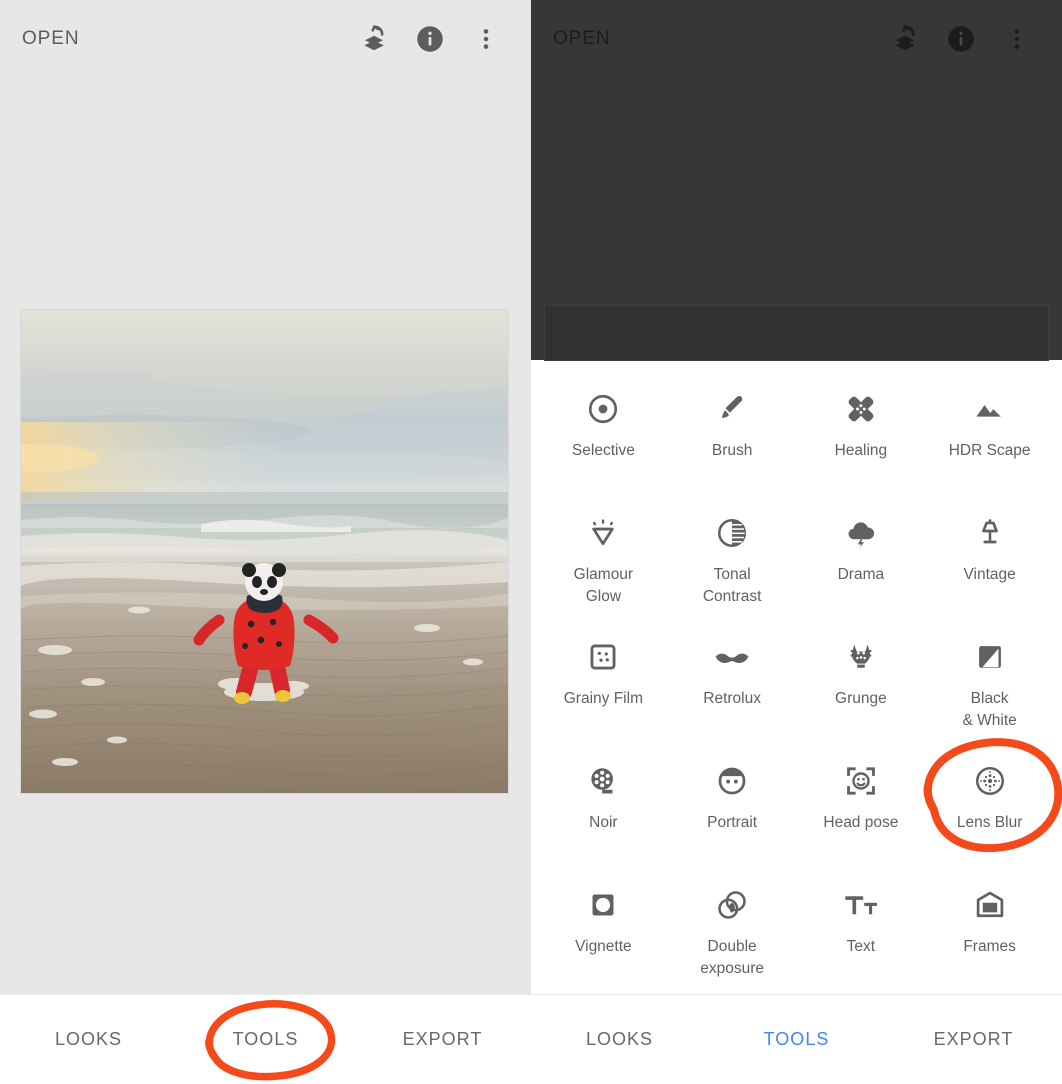 This screenshot has height=1084, width=1062. Describe the element at coordinates (861, 946) in the screenshot. I see `tool-label: Text` at that location.